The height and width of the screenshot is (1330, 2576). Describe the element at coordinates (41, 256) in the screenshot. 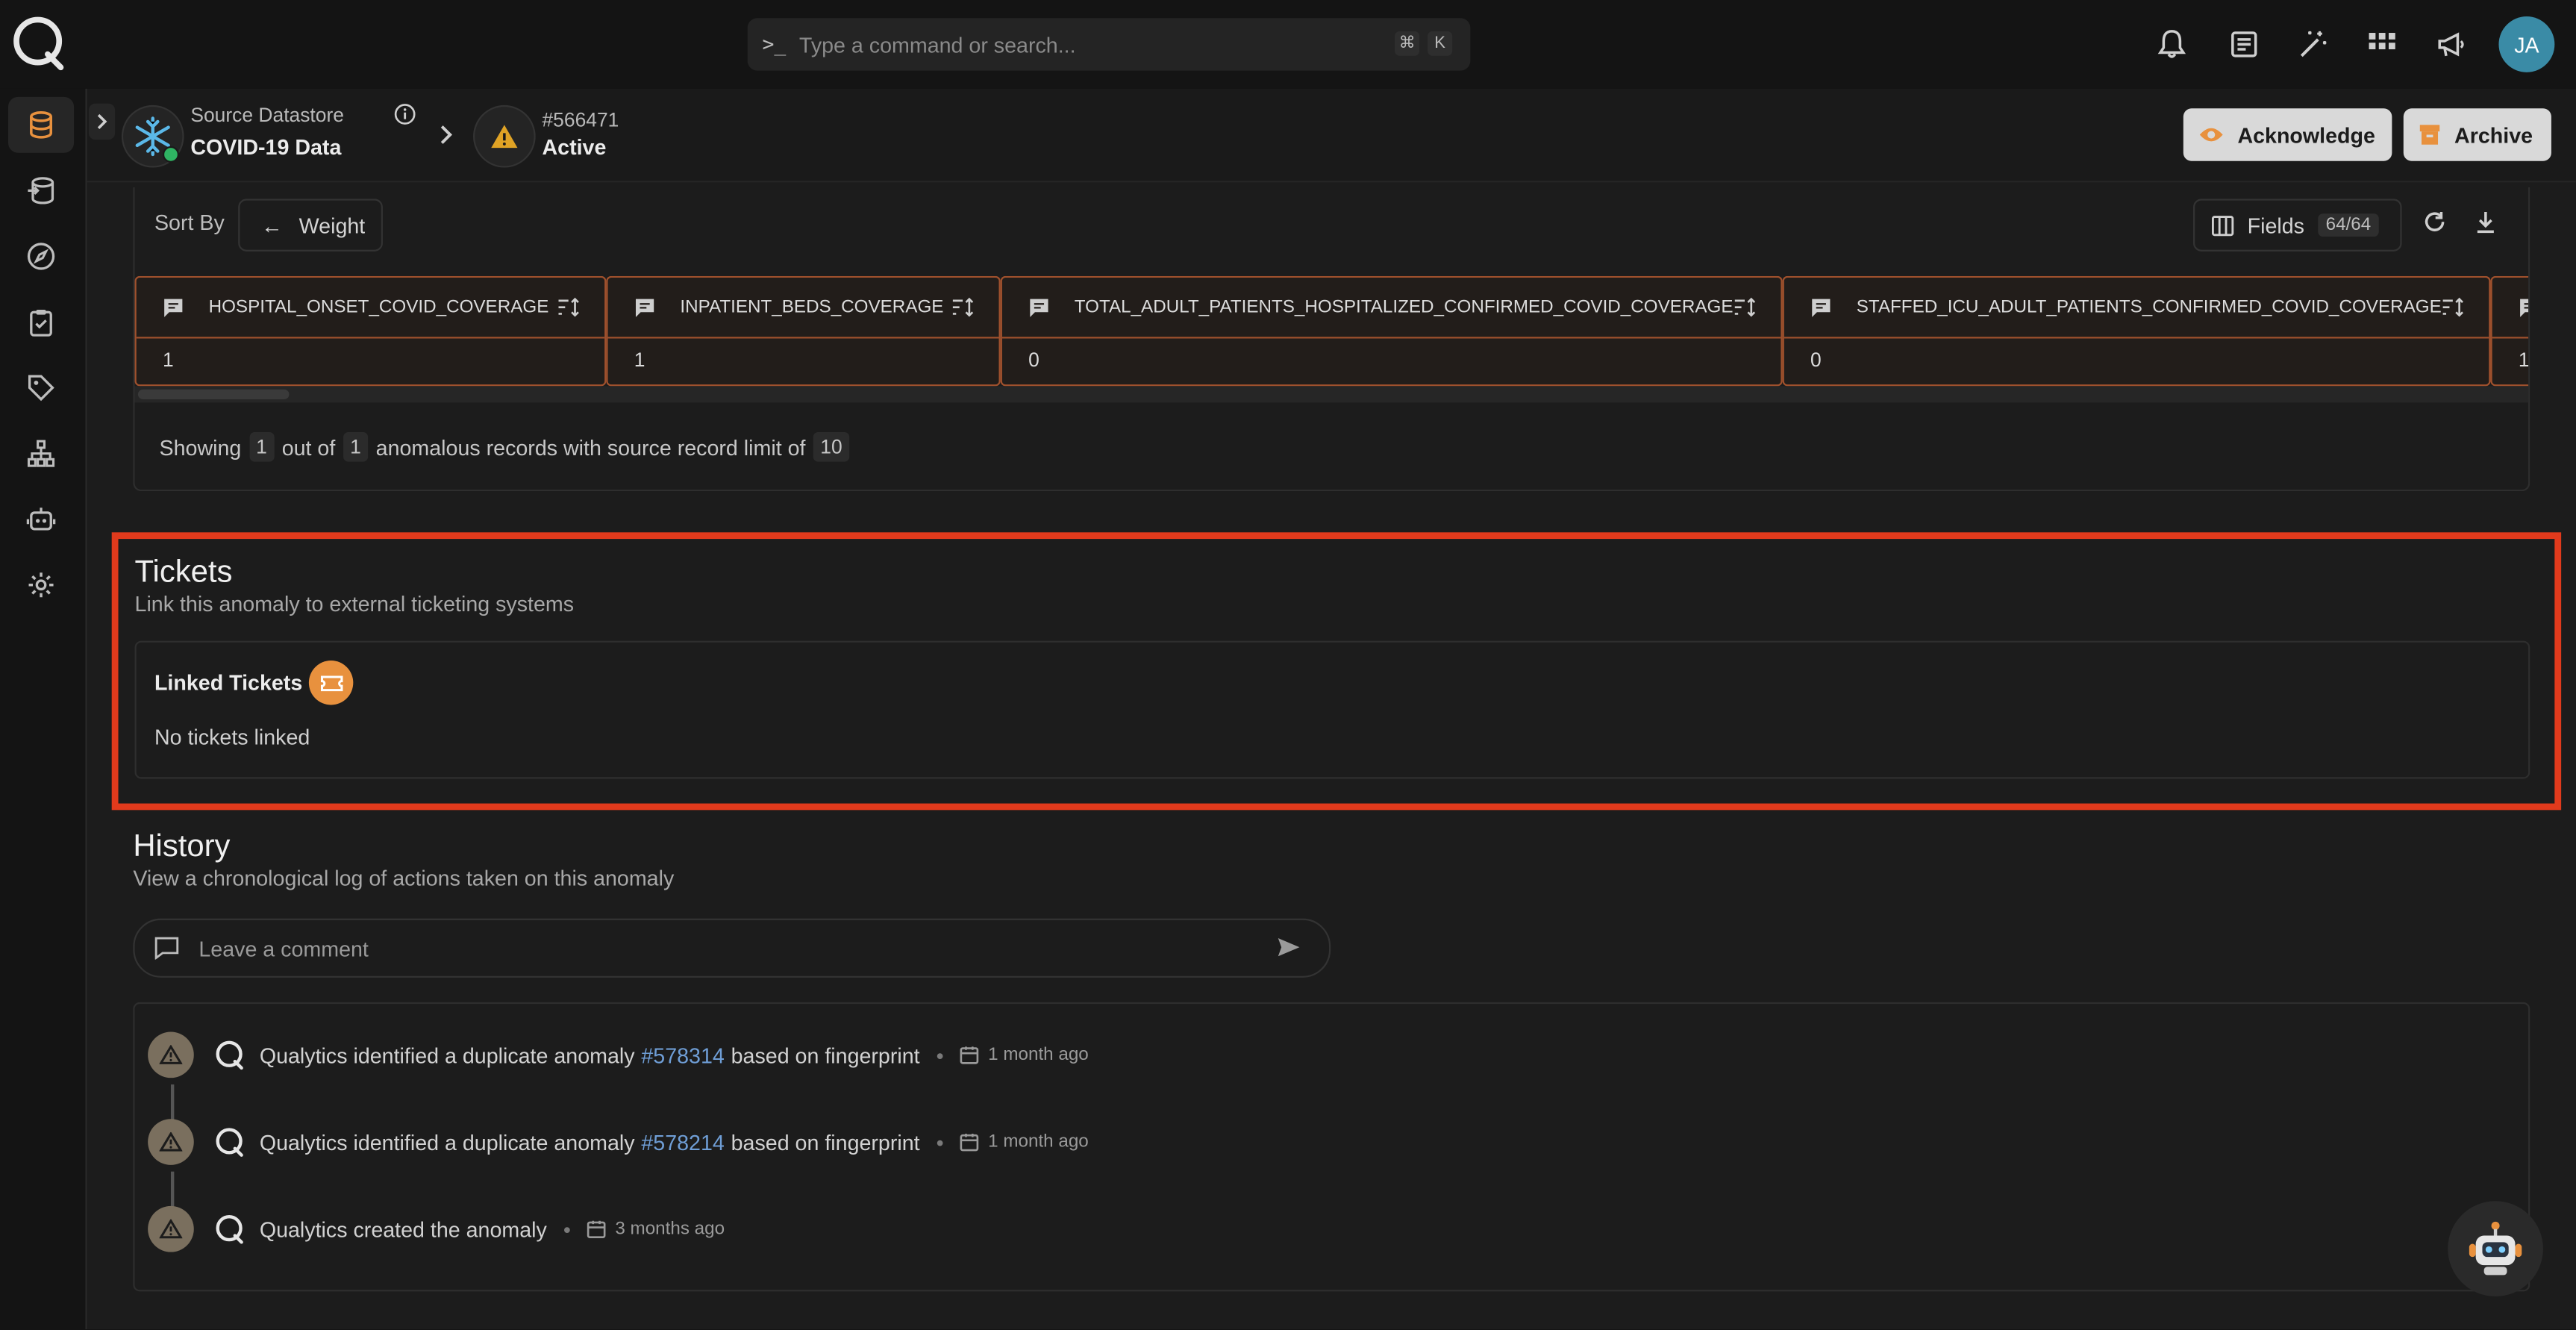

I see `sidebar-item-explore` at that location.